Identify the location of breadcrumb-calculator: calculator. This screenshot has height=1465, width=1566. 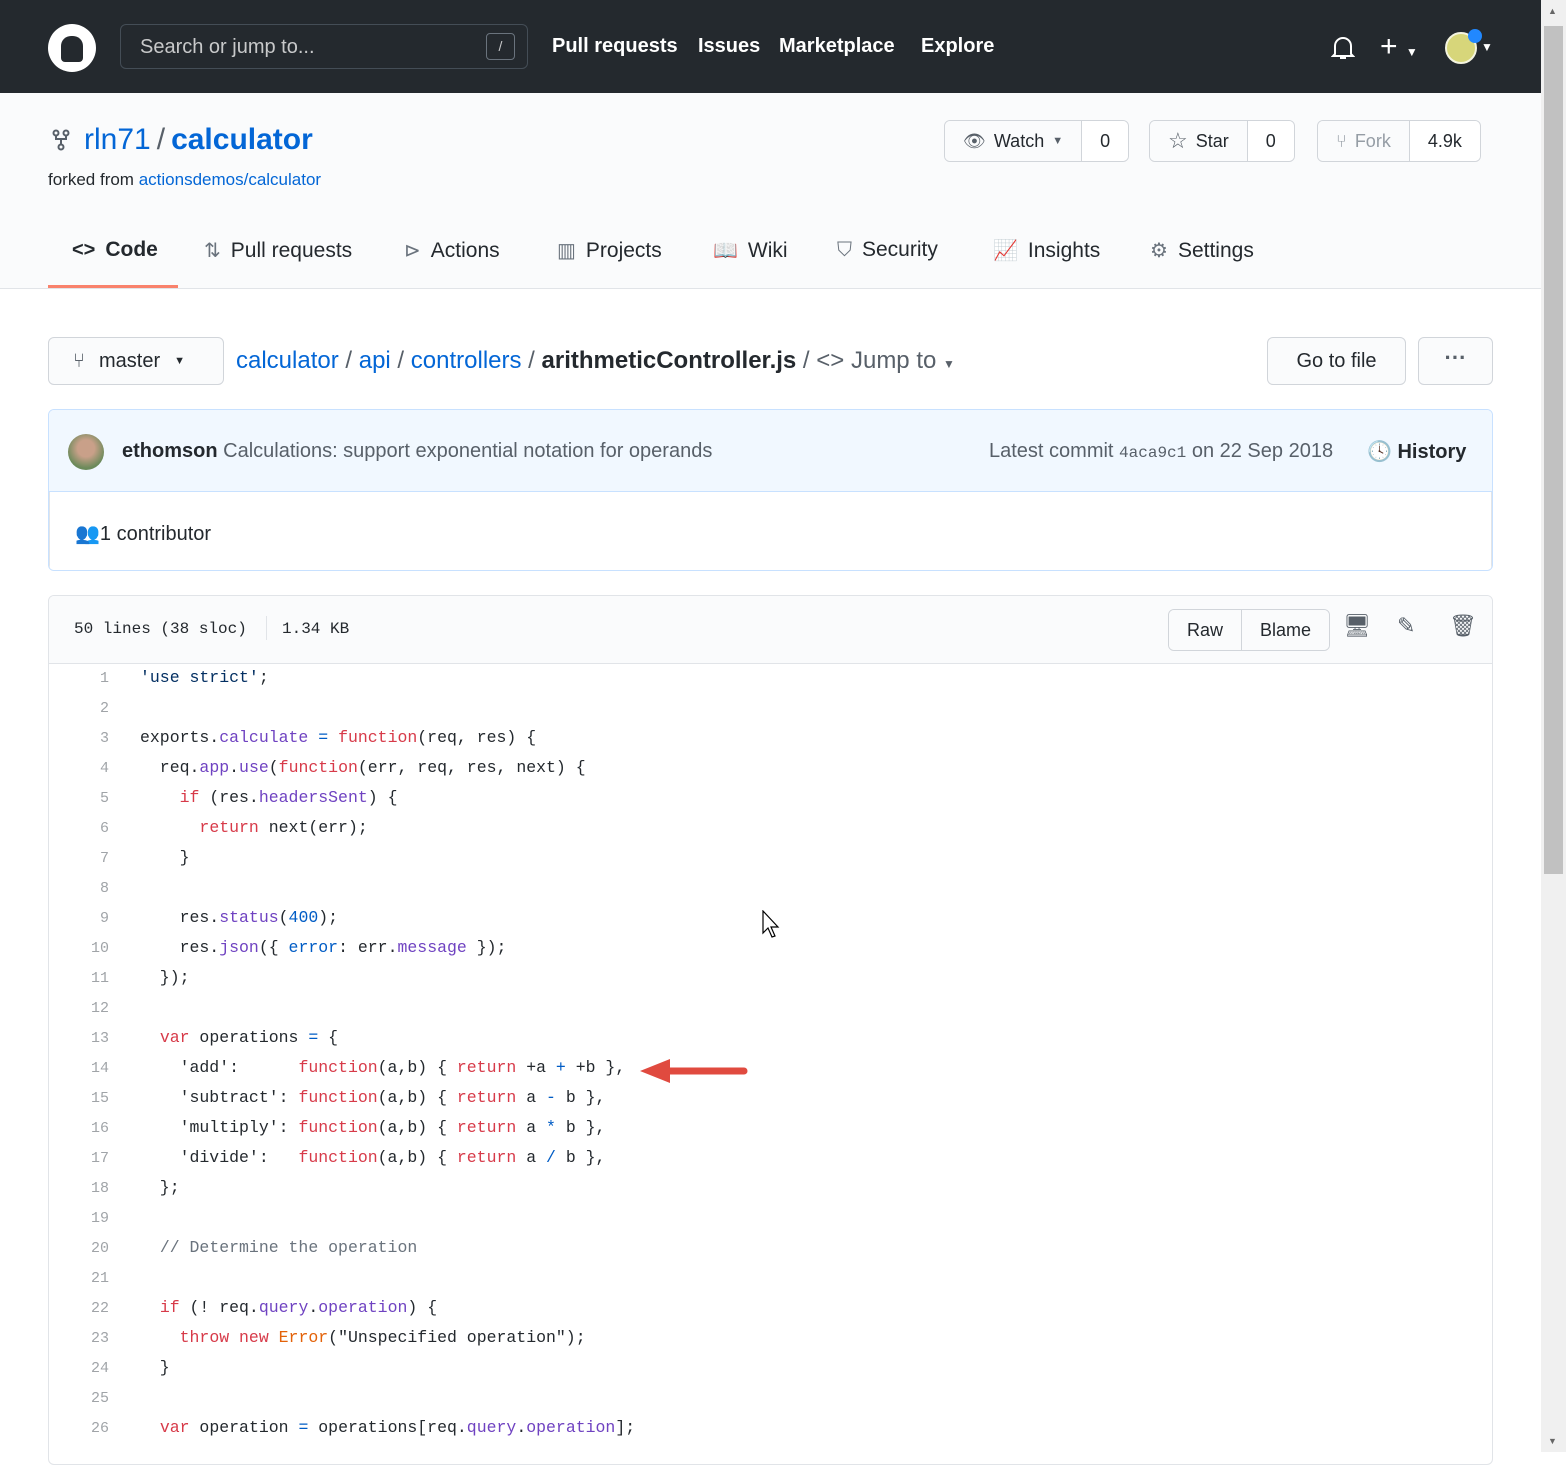
(287, 360).